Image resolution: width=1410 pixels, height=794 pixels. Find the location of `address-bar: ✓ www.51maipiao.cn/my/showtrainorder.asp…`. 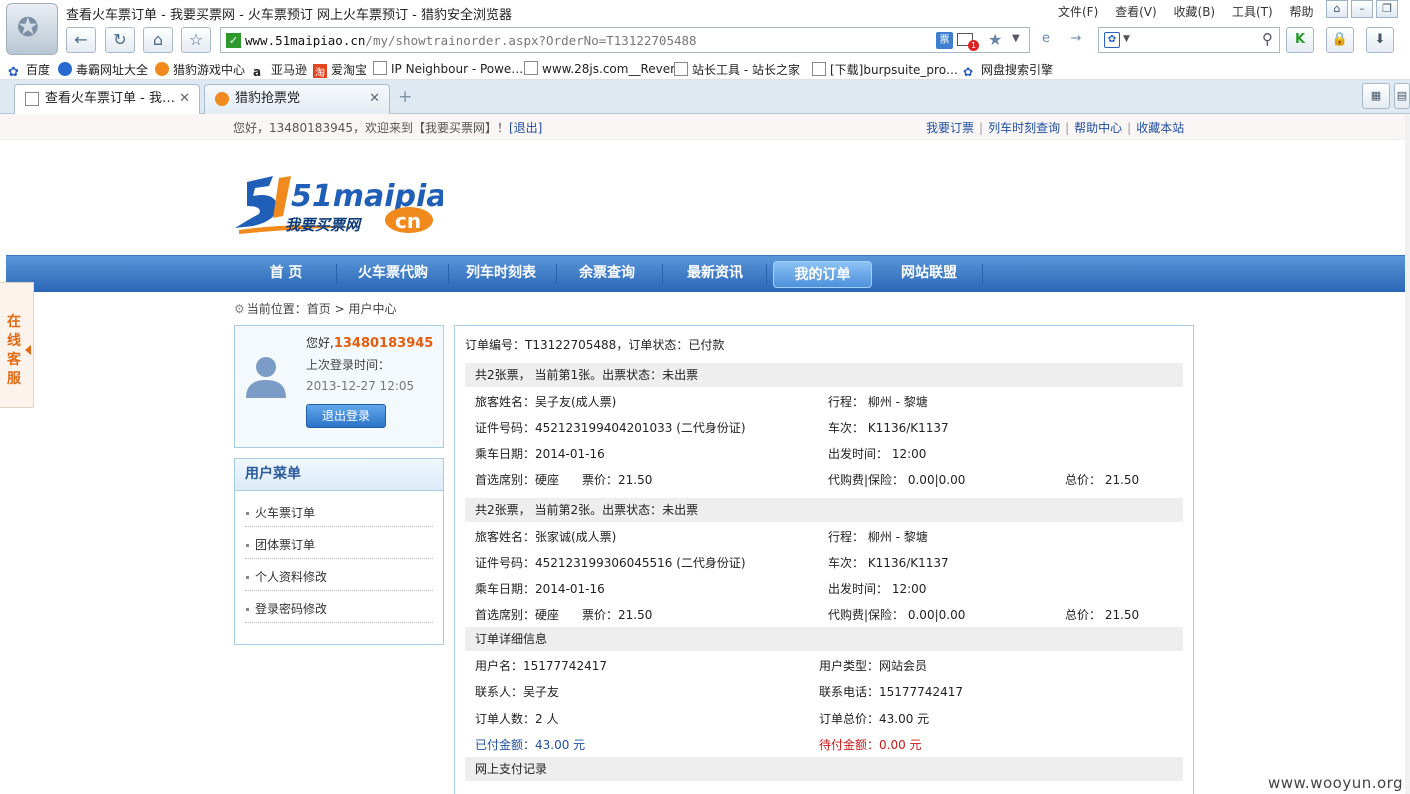

address-bar: ✓ www.51maipiao.cn/my/showtrainorder.asp… is located at coordinates (625, 40).